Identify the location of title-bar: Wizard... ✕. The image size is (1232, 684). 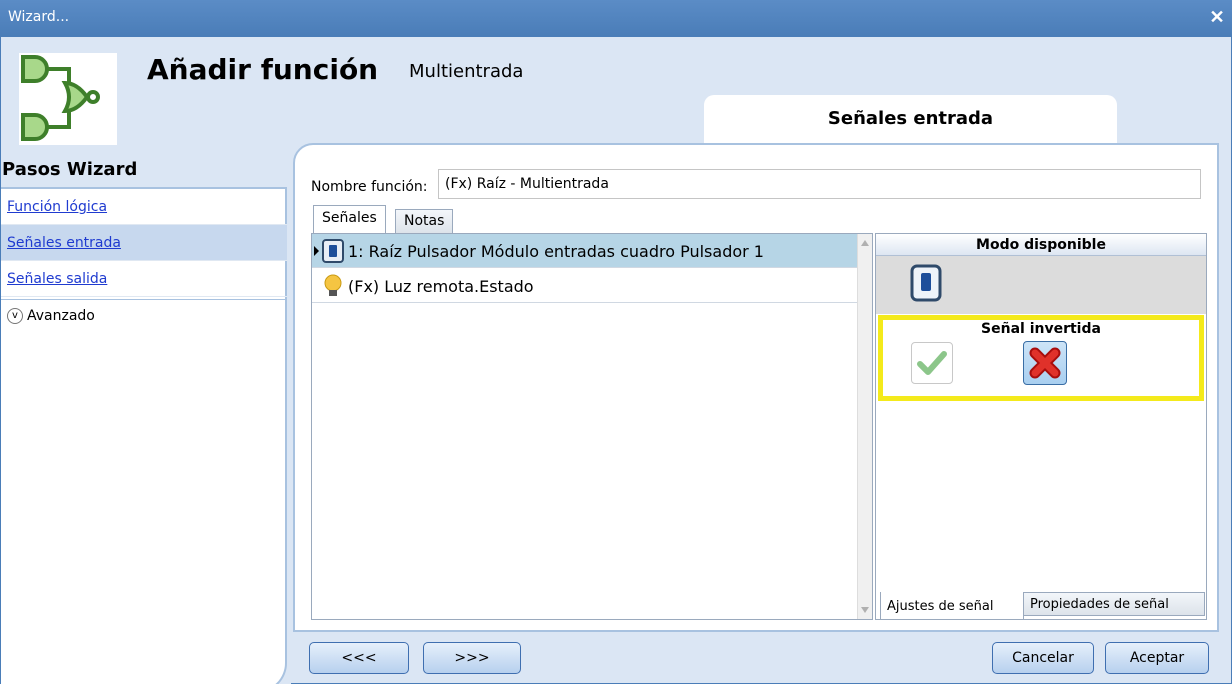
(616, 18).